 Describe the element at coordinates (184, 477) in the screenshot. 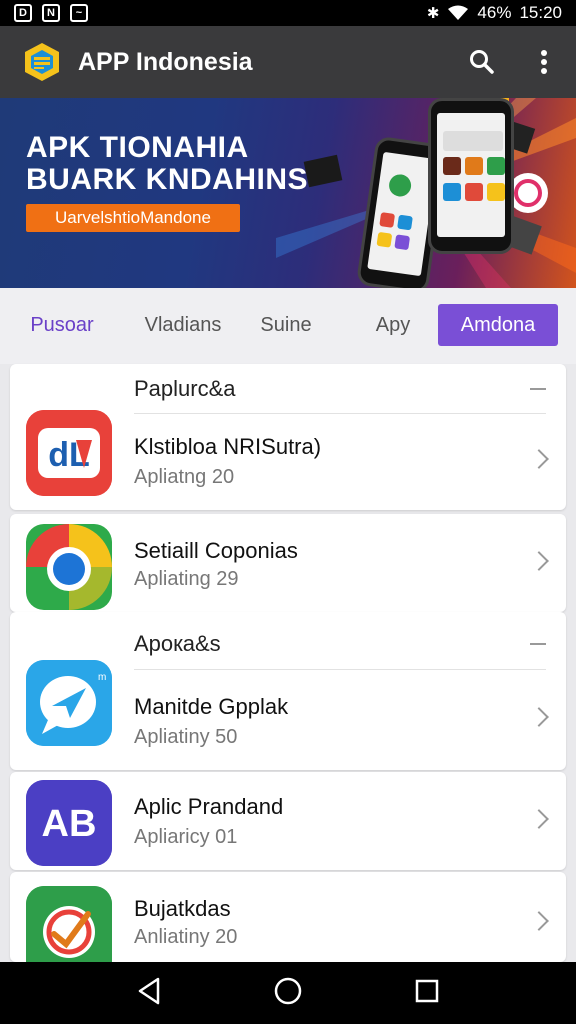

I see `item-subtitle: Apliatng 20` at that location.